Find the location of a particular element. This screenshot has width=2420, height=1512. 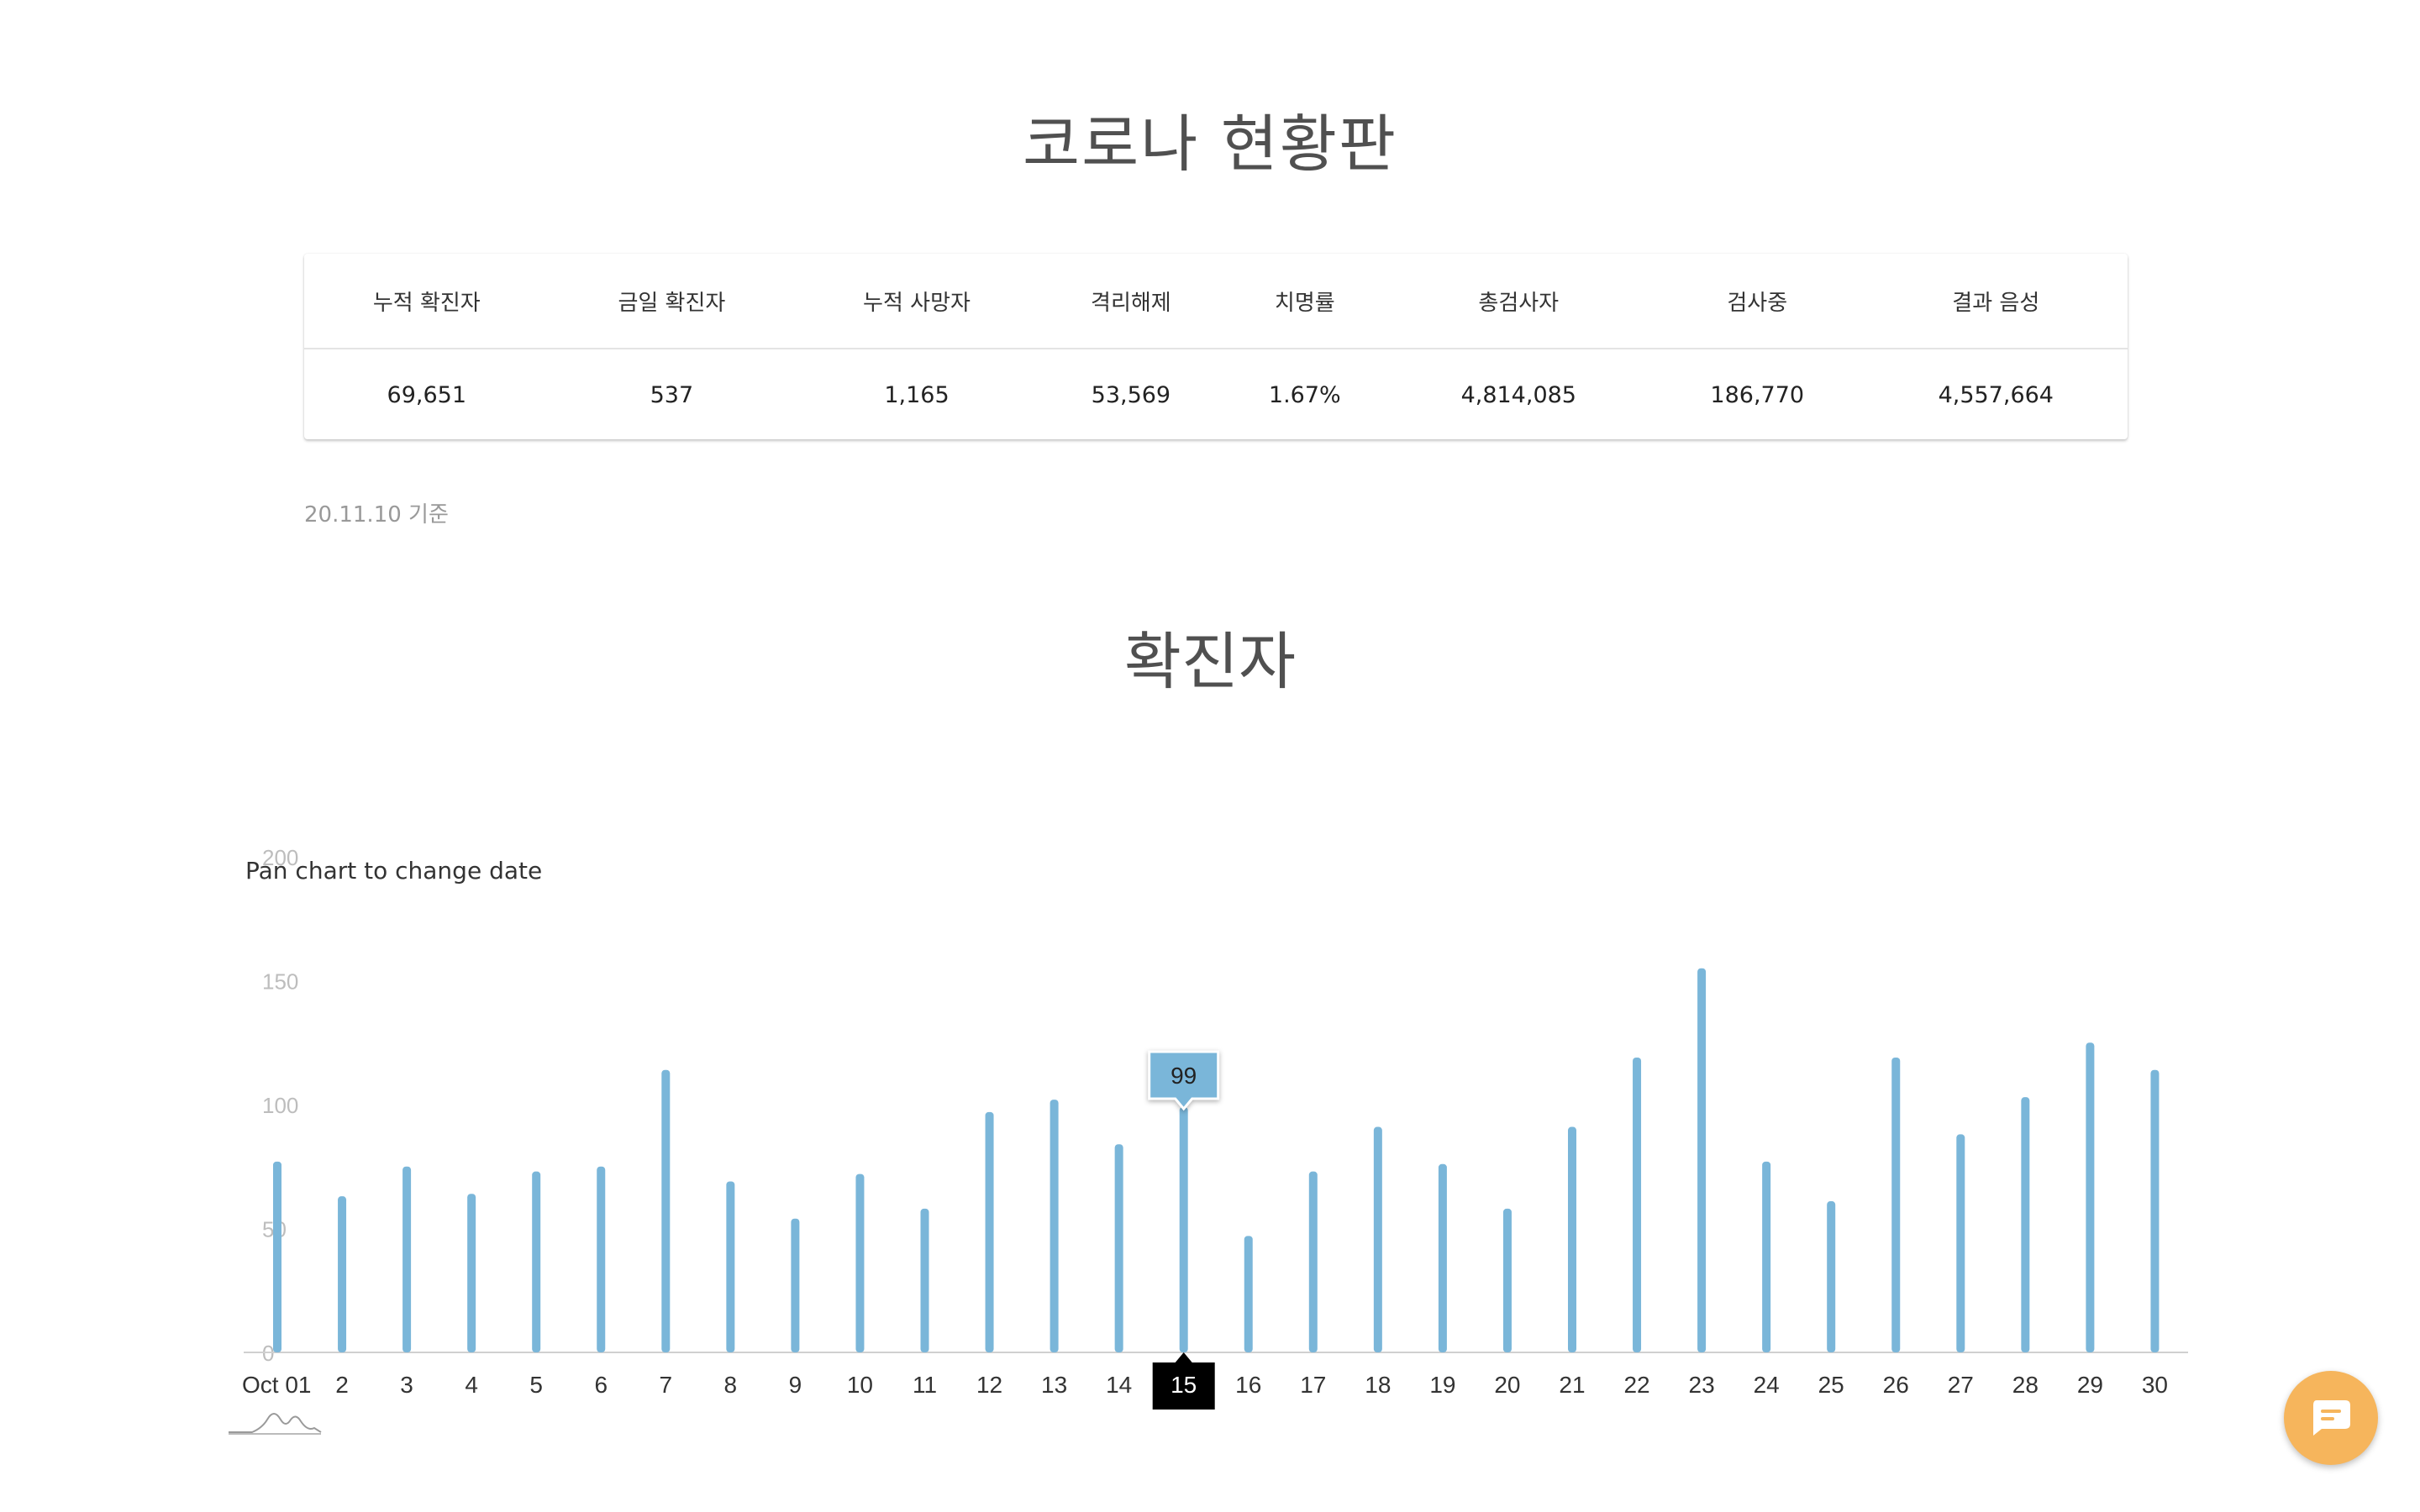

x-tick-label: 10 is located at coordinates (860, 1385).